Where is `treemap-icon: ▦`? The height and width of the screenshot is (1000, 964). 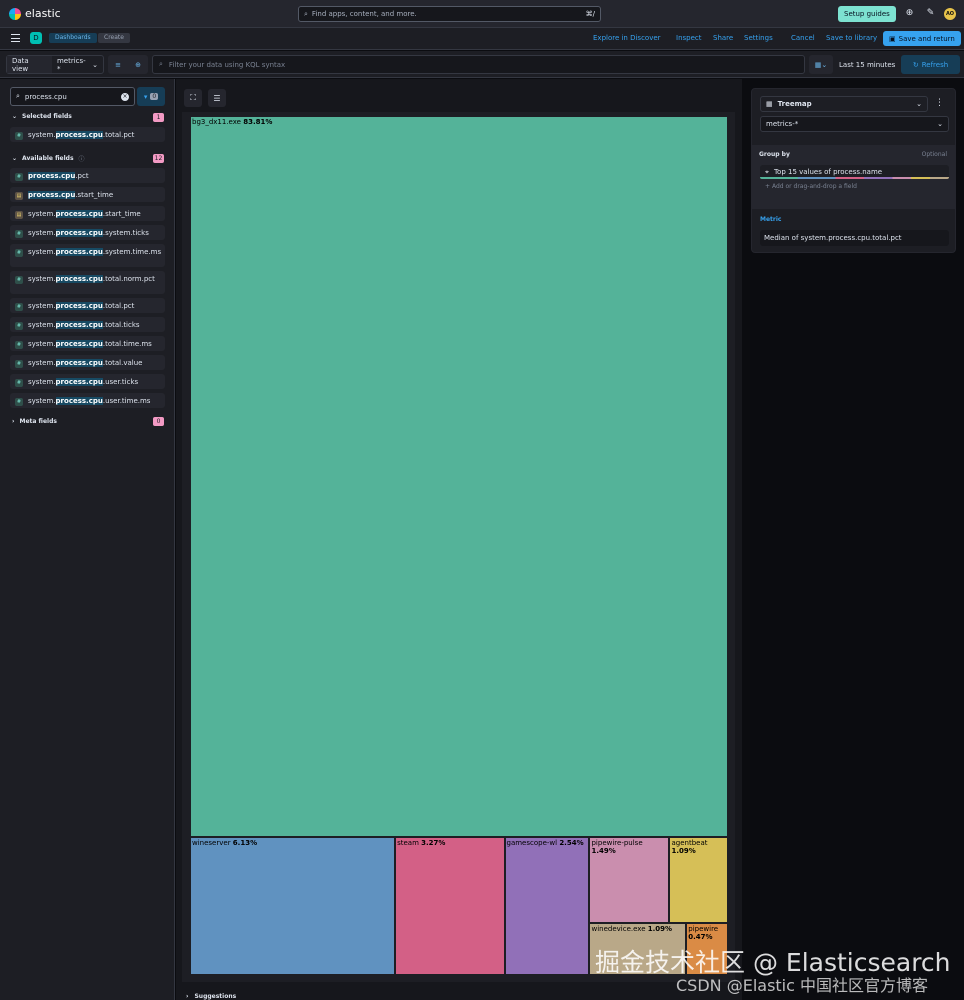 treemap-icon: ▦ is located at coordinates (769, 104).